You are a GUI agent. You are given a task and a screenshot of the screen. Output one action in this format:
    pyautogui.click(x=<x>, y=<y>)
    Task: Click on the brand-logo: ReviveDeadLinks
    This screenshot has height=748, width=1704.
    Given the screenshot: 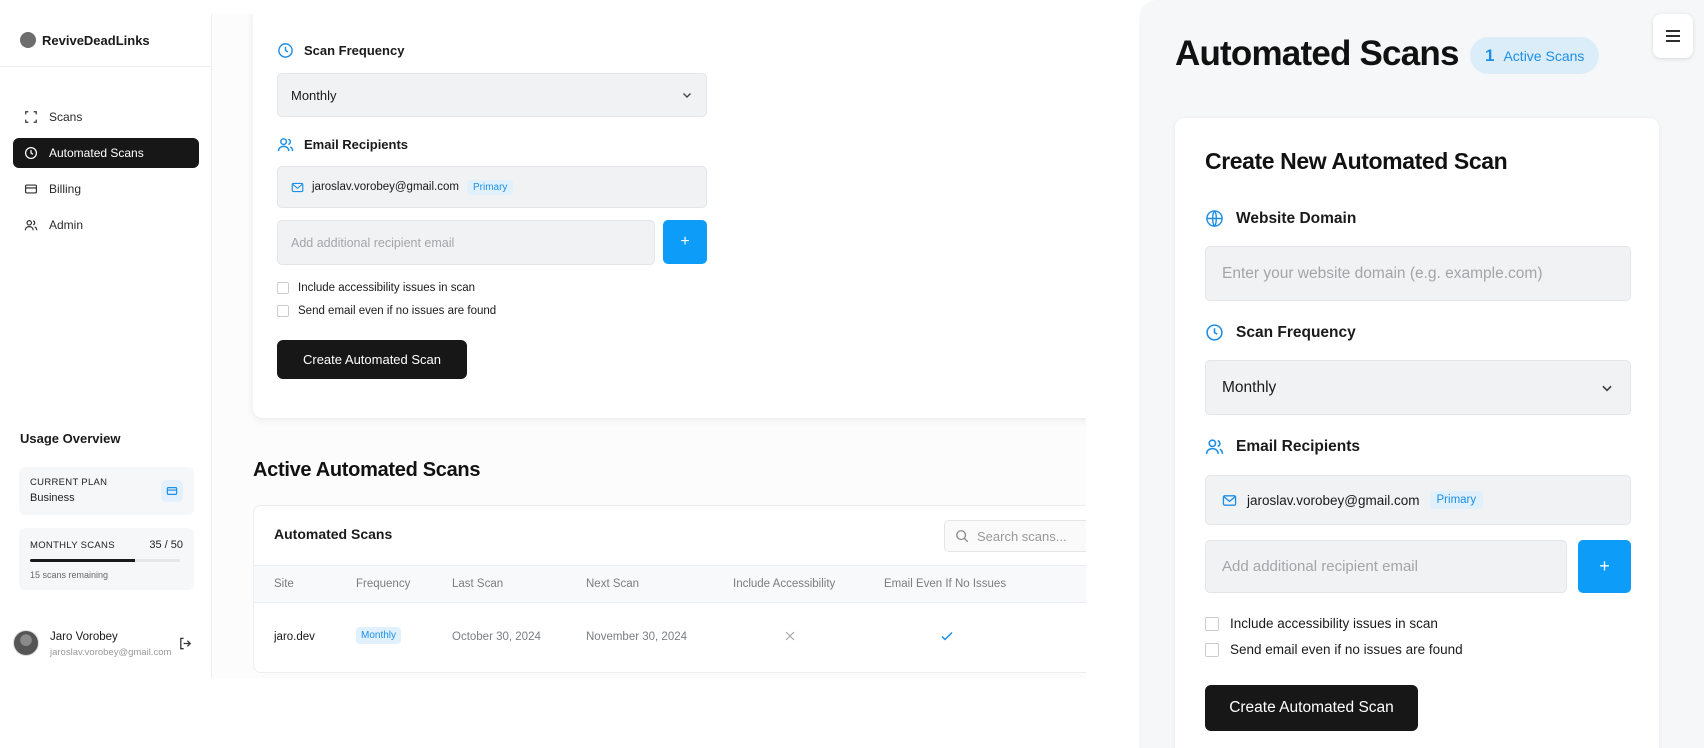 What is the action you would take?
    pyautogui.click(x=85, y=40)
    